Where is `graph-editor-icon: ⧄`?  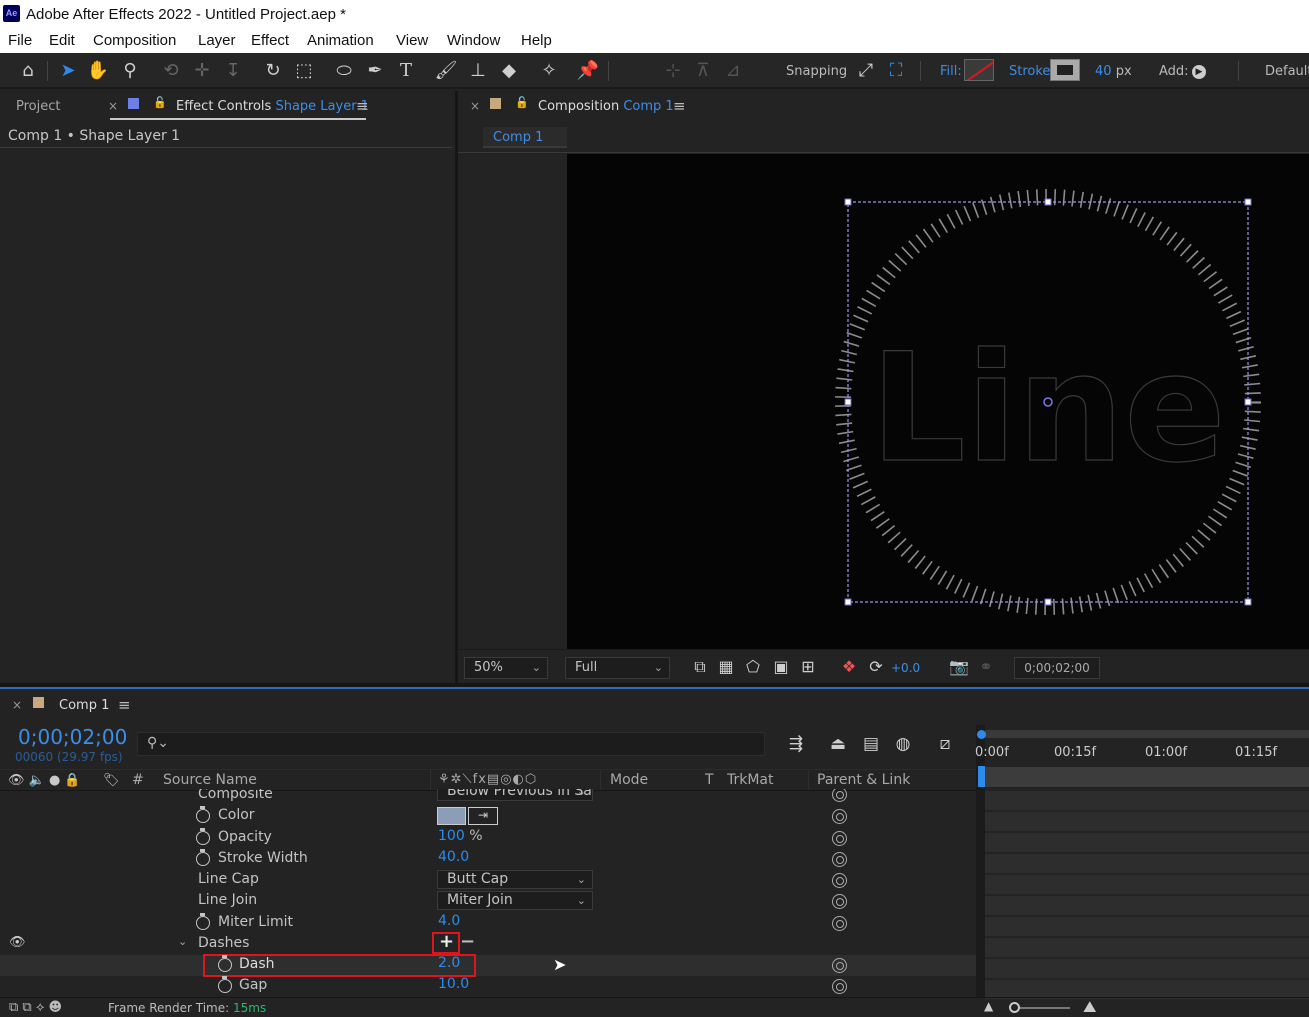
graph-editor-icon: ⧄ is located at coordinates (945, 744).